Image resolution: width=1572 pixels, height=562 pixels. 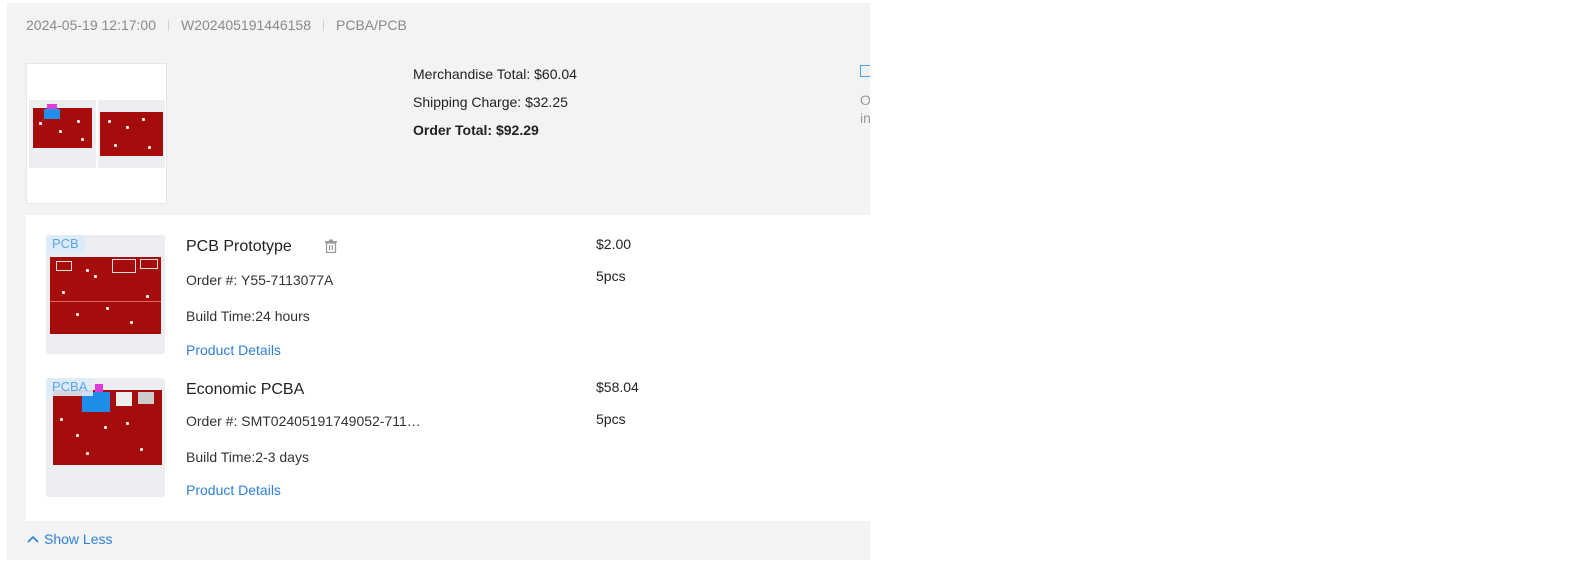 I want to click on show-less-toggle: Show Less, so click(x=69, y=539).